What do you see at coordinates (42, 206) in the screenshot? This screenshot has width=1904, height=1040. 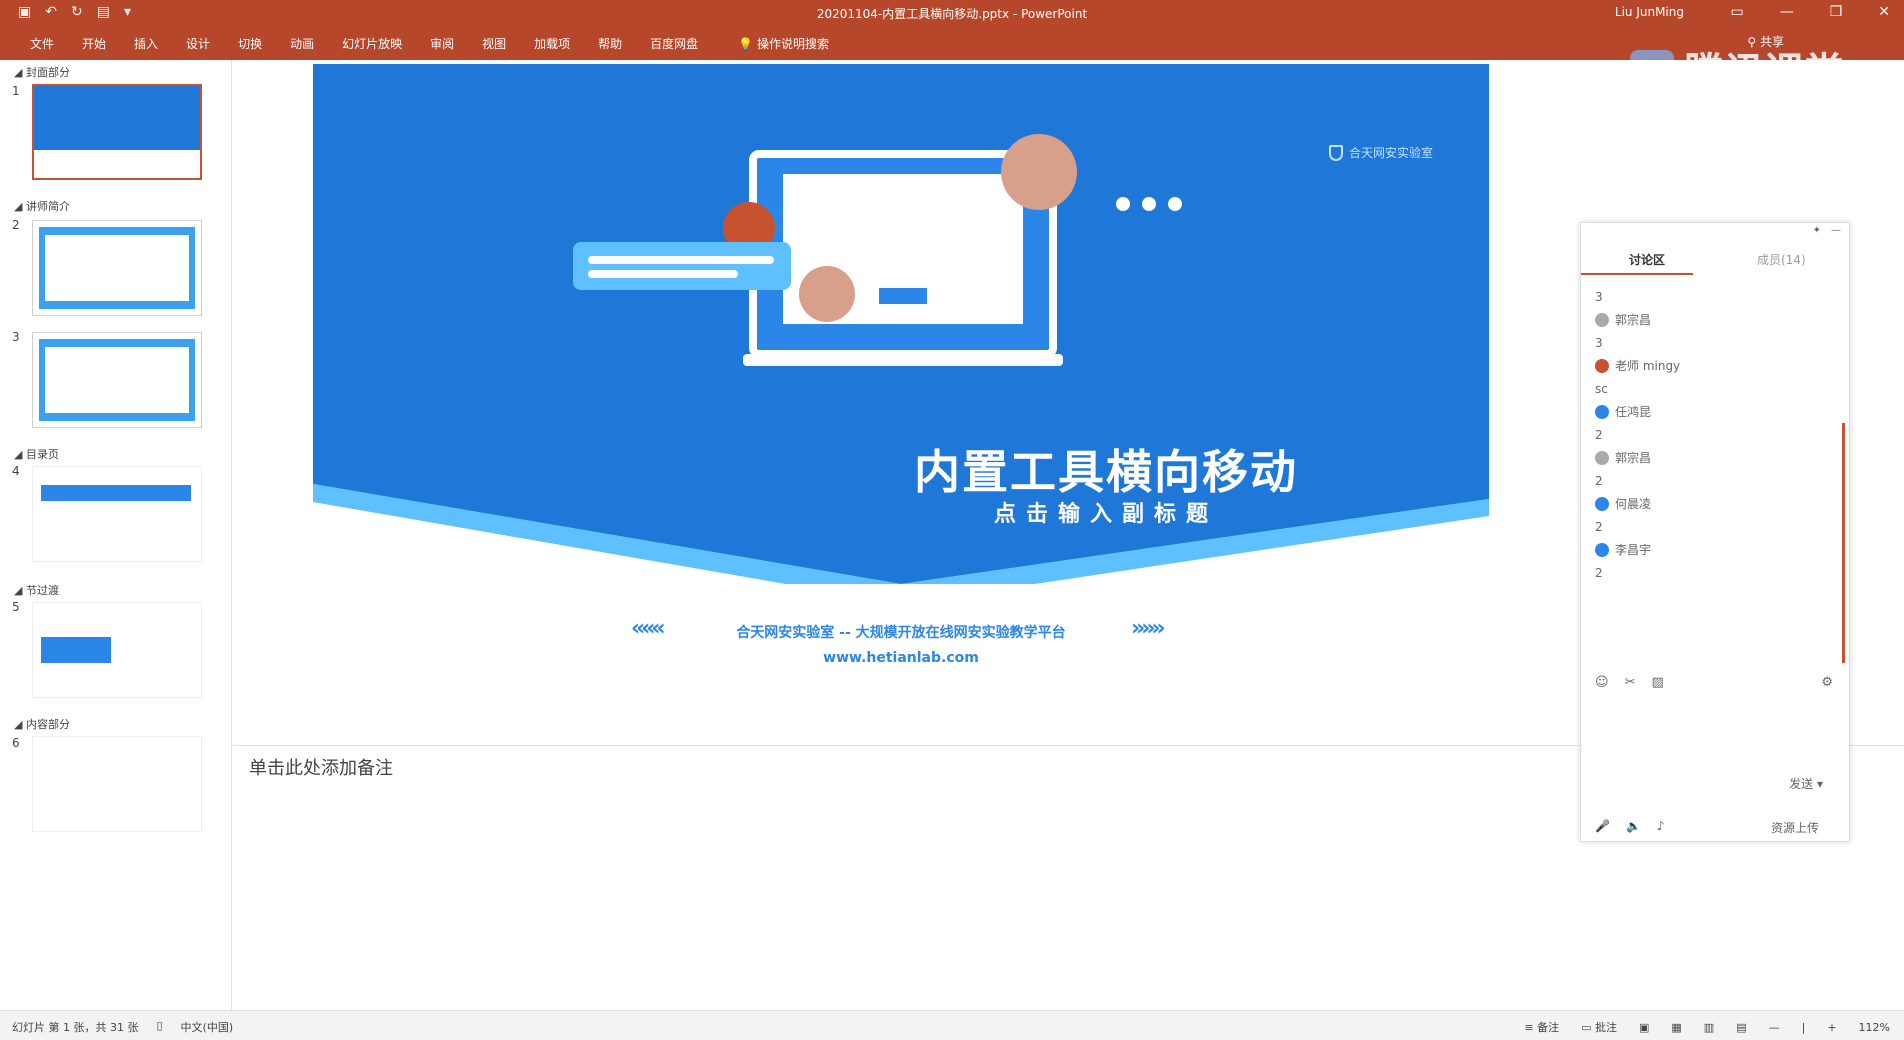 I see `section-instructor: ◢ 讲师简介` at bounding box center [42, 206].